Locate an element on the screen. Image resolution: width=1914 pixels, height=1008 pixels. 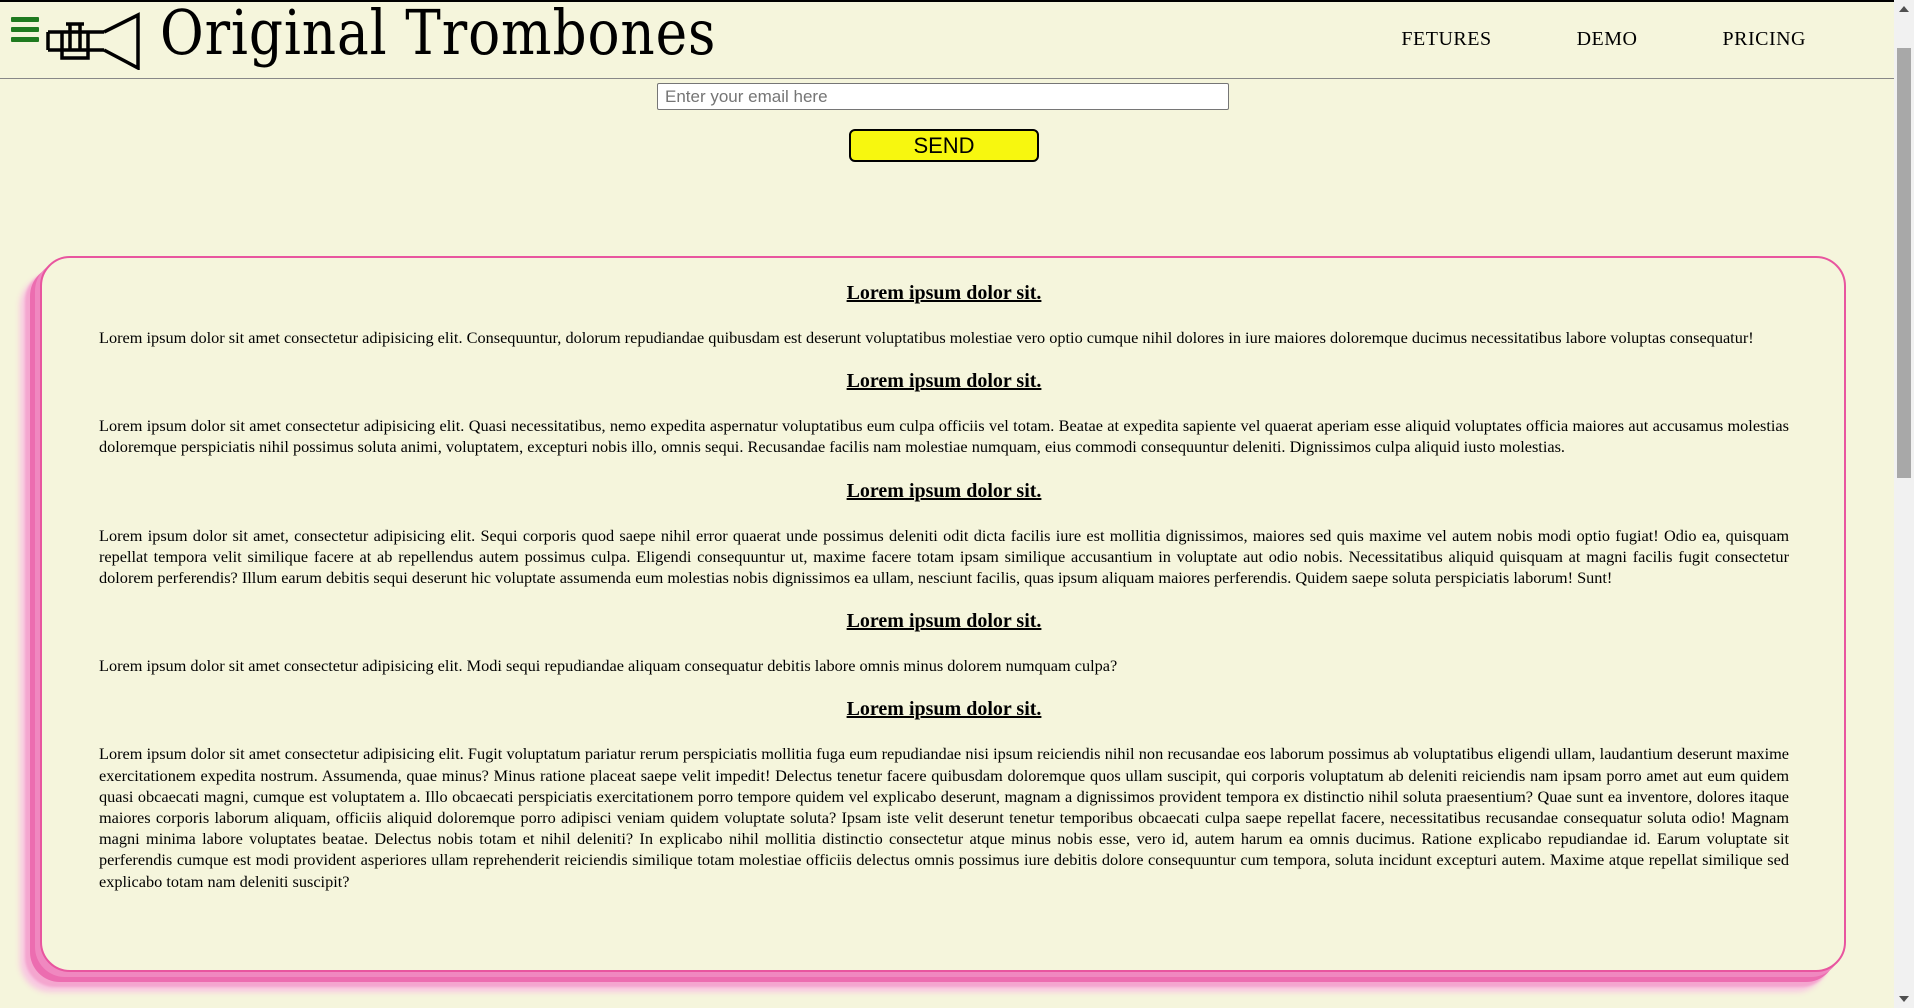
vertical-scrollbar is located at coordinates (1904, 504).